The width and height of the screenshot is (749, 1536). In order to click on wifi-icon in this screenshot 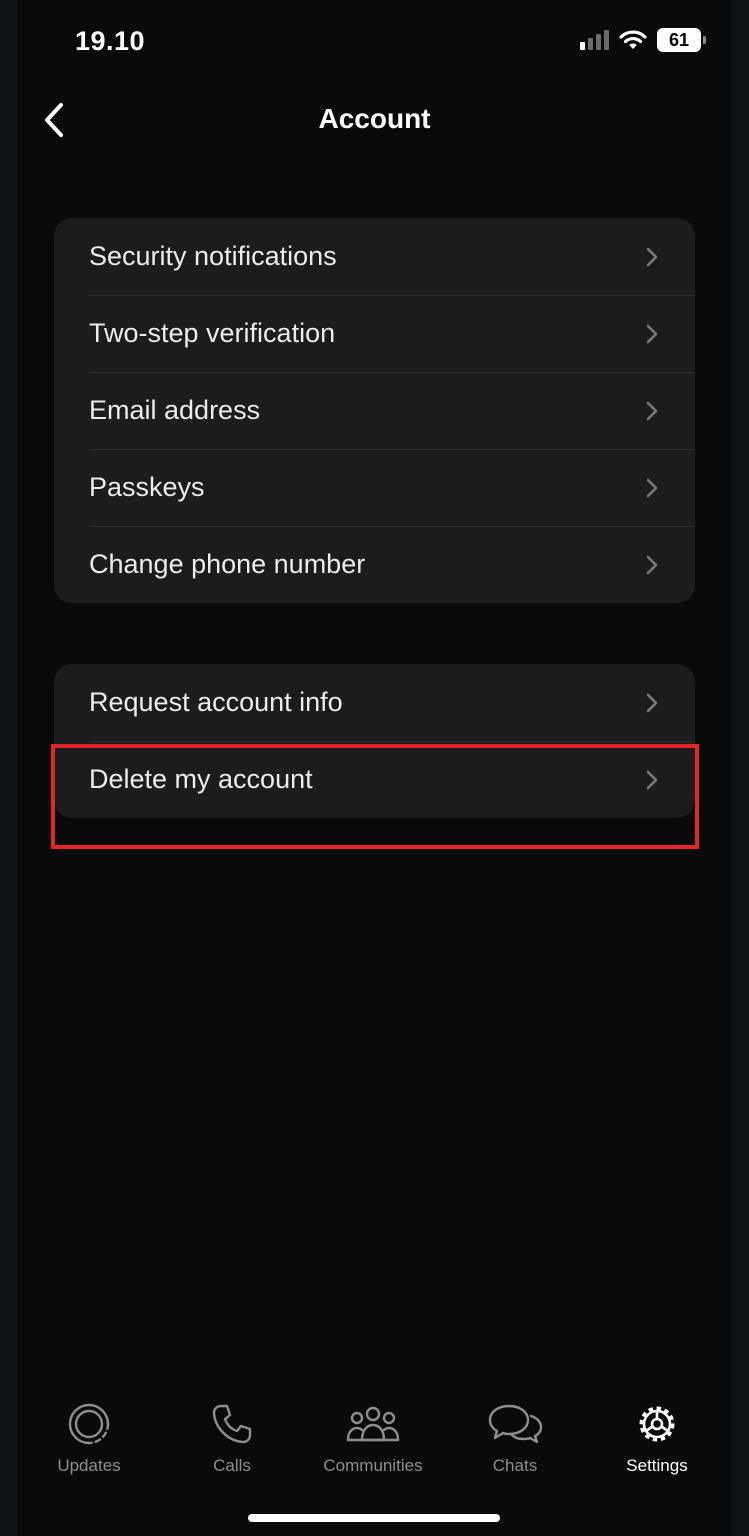, I will do `click(633, 39)`.